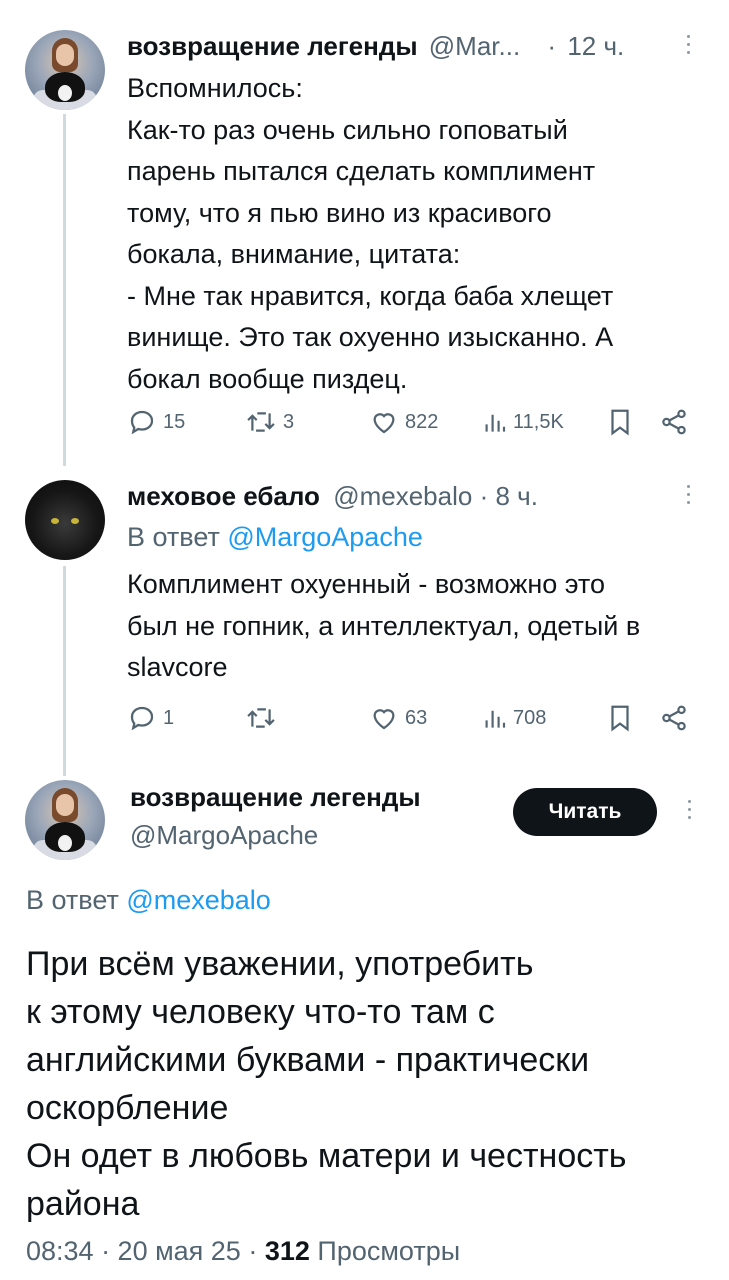 Image resolution: width=729 pixels, height=1280 pixels. Describe the element at coordinates (174, 421) in the screenshot. I see `reply-count: 15` at that location.